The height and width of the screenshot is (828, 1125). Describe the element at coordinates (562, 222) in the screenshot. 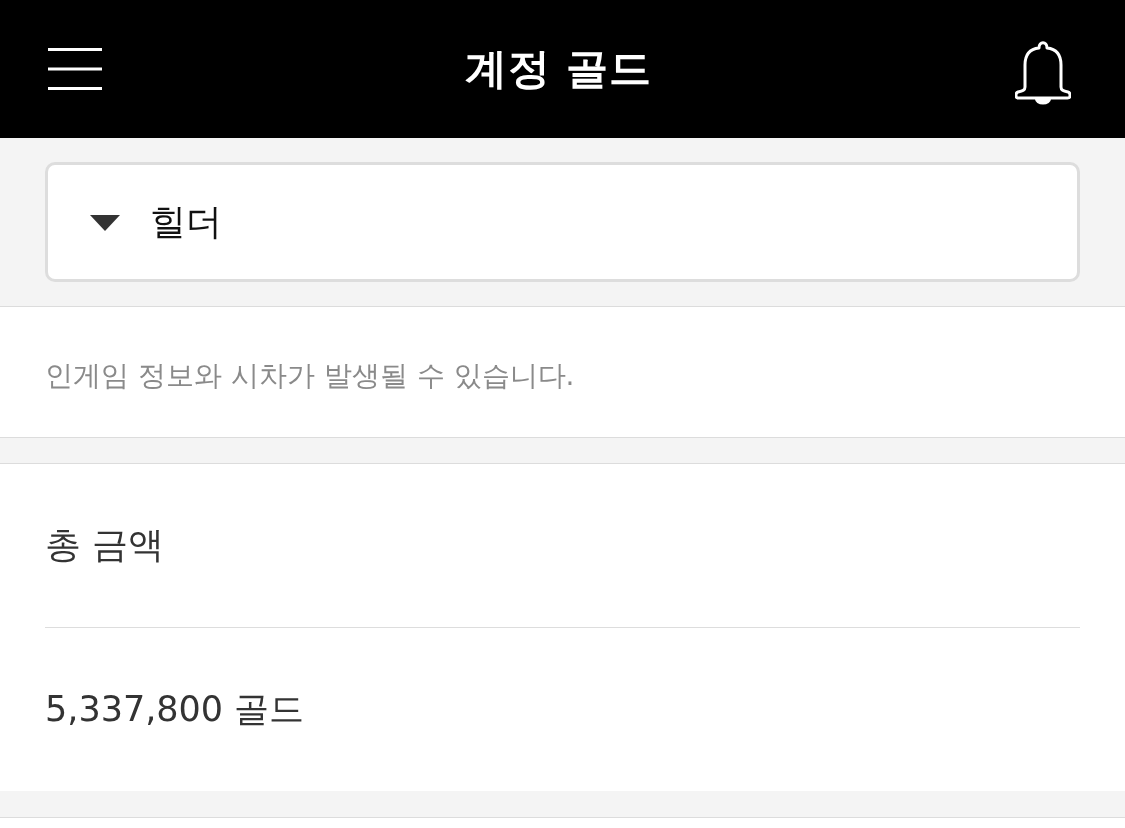

I see `server-dropdown: 힐더` at that location.